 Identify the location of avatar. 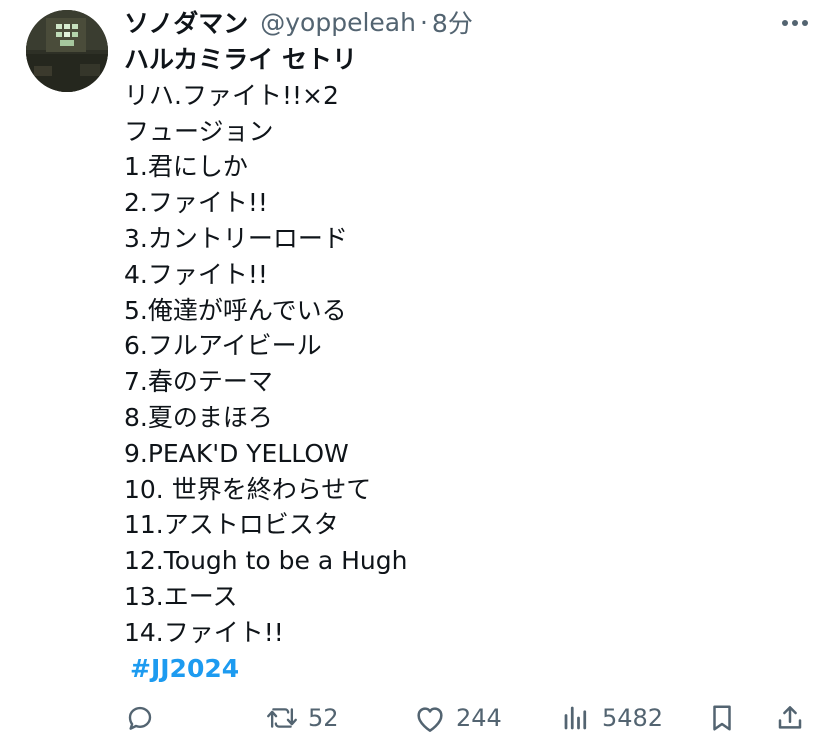
(67, 51).